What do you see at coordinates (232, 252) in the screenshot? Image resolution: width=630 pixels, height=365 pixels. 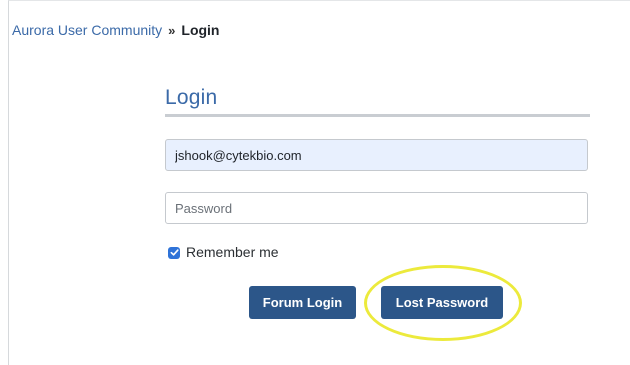 I see `remember-me-label: Remember me` at bounding box center [232, 252].